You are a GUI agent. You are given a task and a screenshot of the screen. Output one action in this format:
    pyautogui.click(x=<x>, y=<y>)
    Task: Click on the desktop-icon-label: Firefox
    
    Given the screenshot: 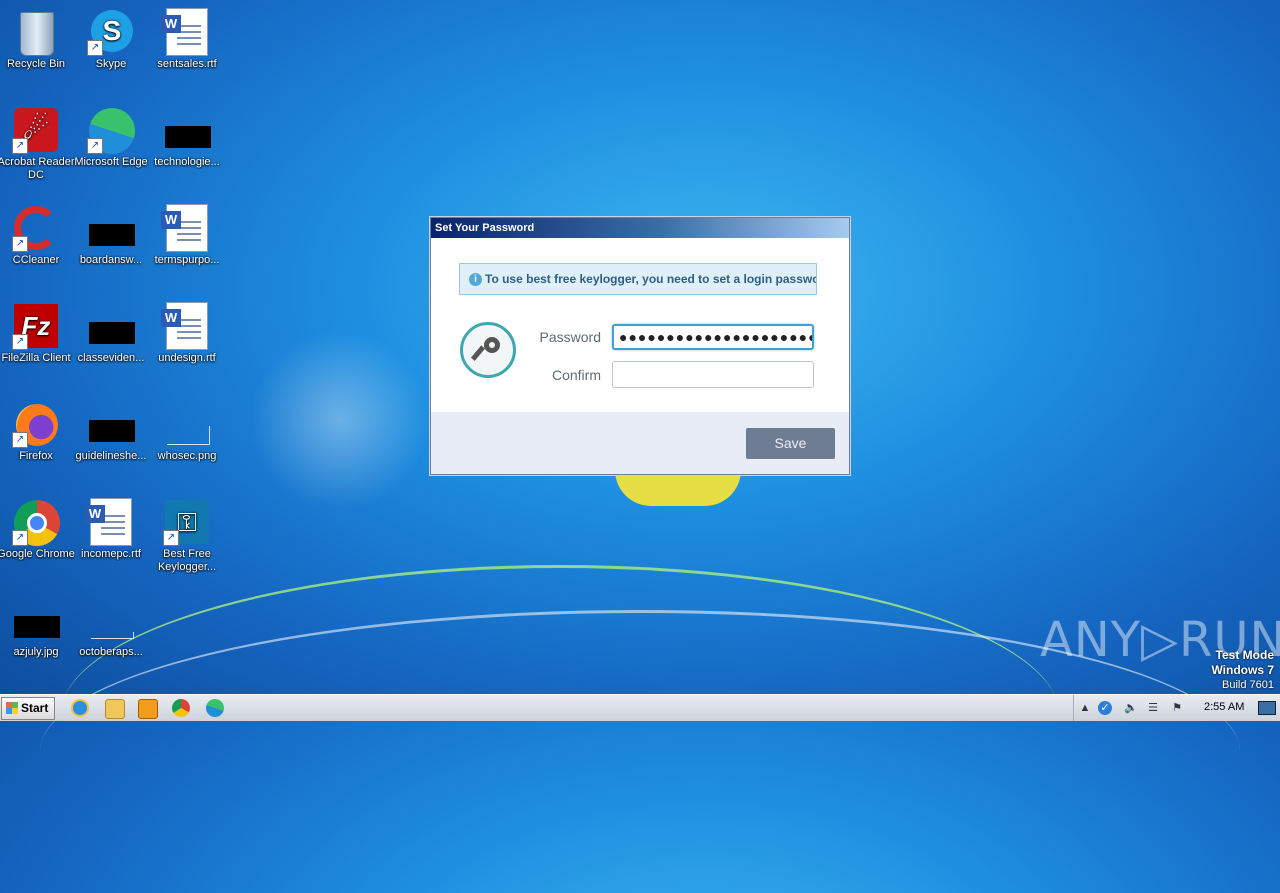 What is the action you would take?
    pyautogui.click(x=36, y=456)
    